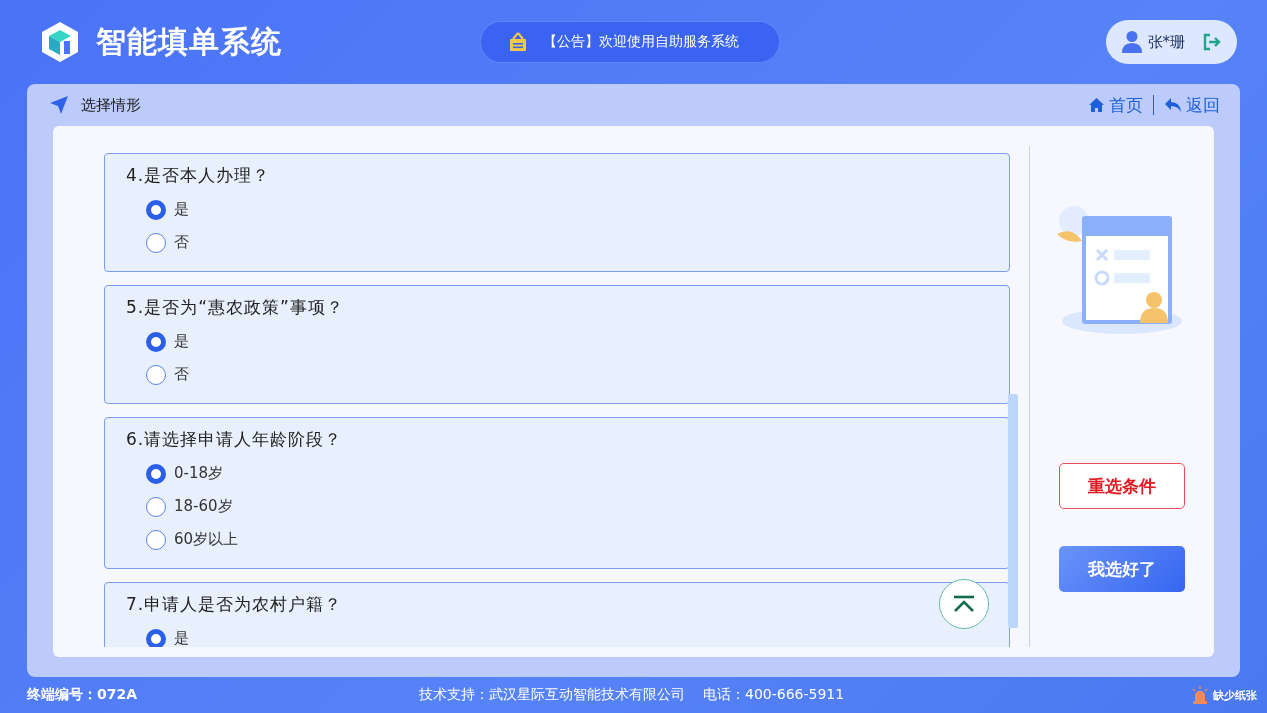  Describe the element at coordinates (1173, 105) in the screenshot. I see `back-arrow-icon` at that location.